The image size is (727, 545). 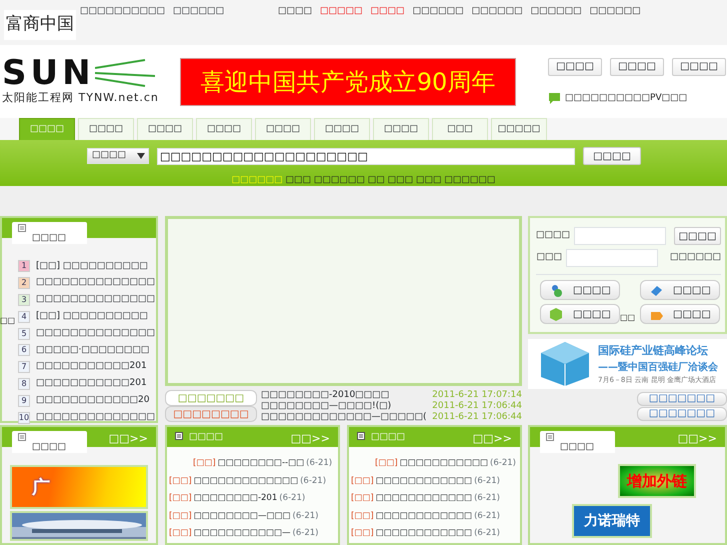 I want to click on top-link: □□□□□□, so click(x=198, y=11).